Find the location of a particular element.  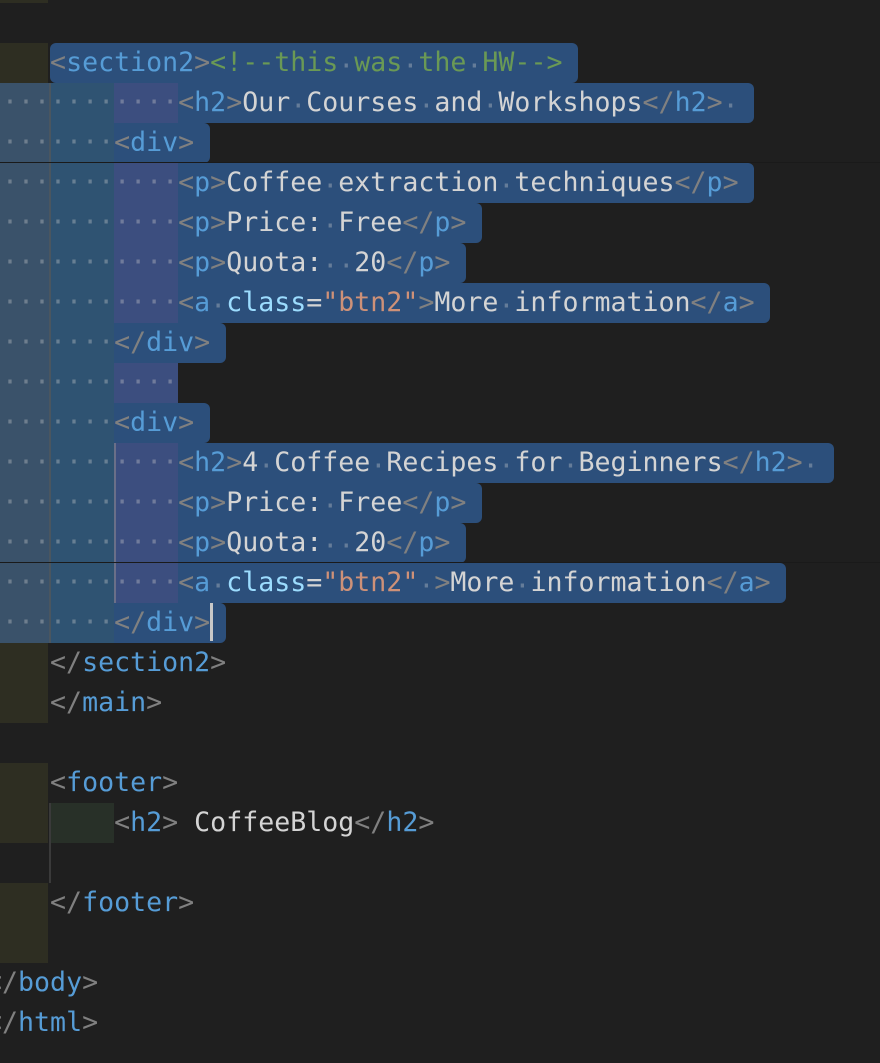

code-line: </footer> is located at coordinates (440, 903).